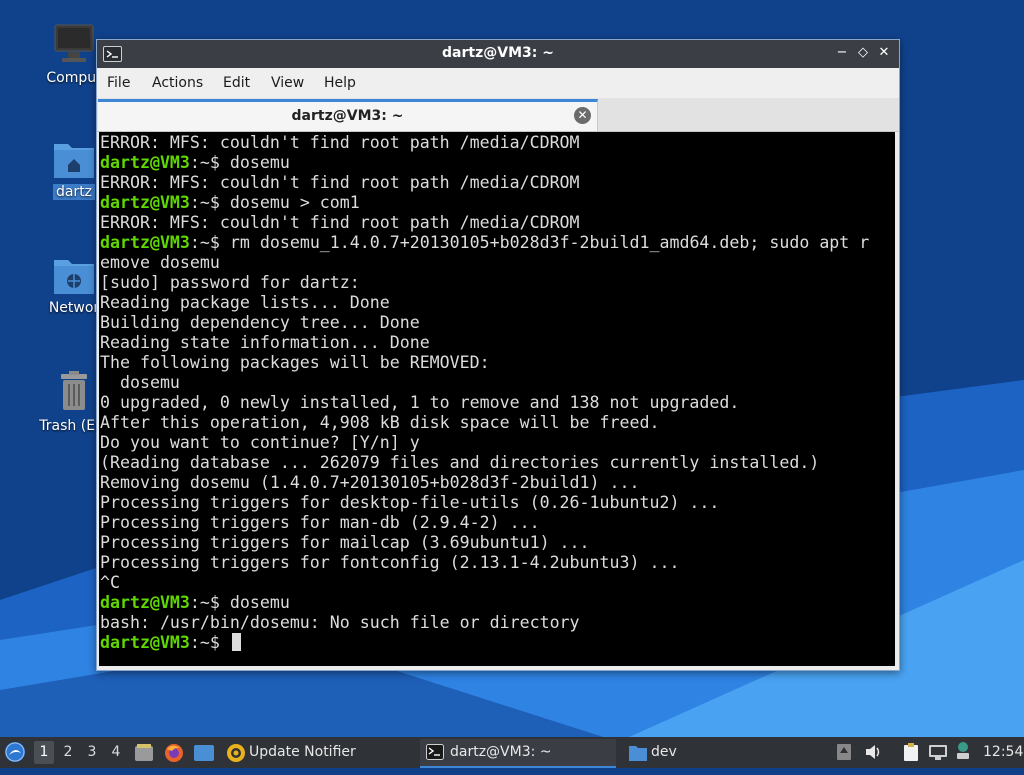 This screenshot has width=1024, height=775. What do you see at coordinates (863, 53) in the screenshot?
I see `maximize-button: ◇` at bounding box center [863, 53].